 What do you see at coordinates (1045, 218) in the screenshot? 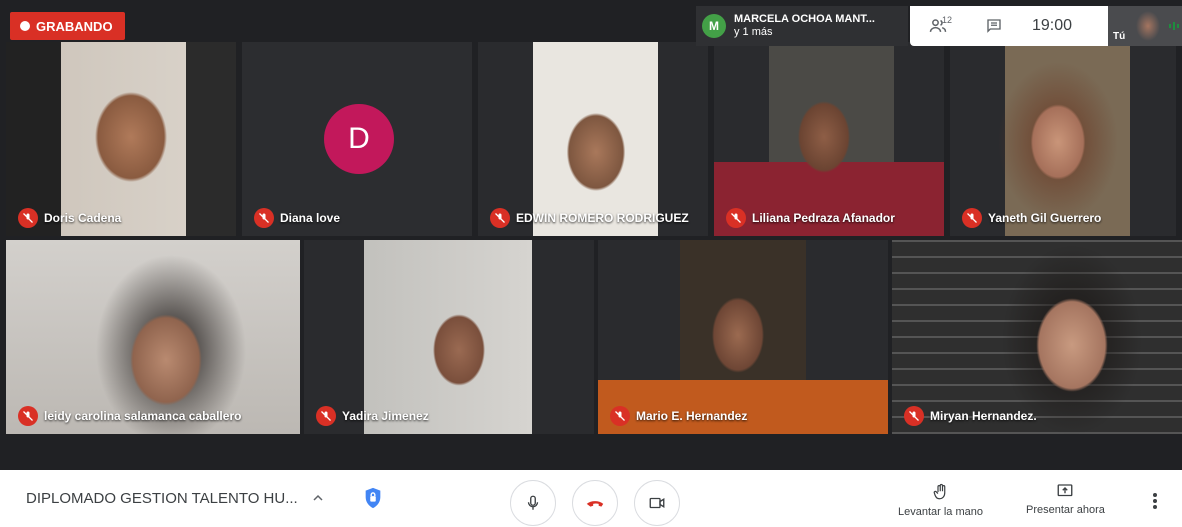
I see `participant-name: Yaneth Gil Guerrero` at bounding box center [1045, 218].